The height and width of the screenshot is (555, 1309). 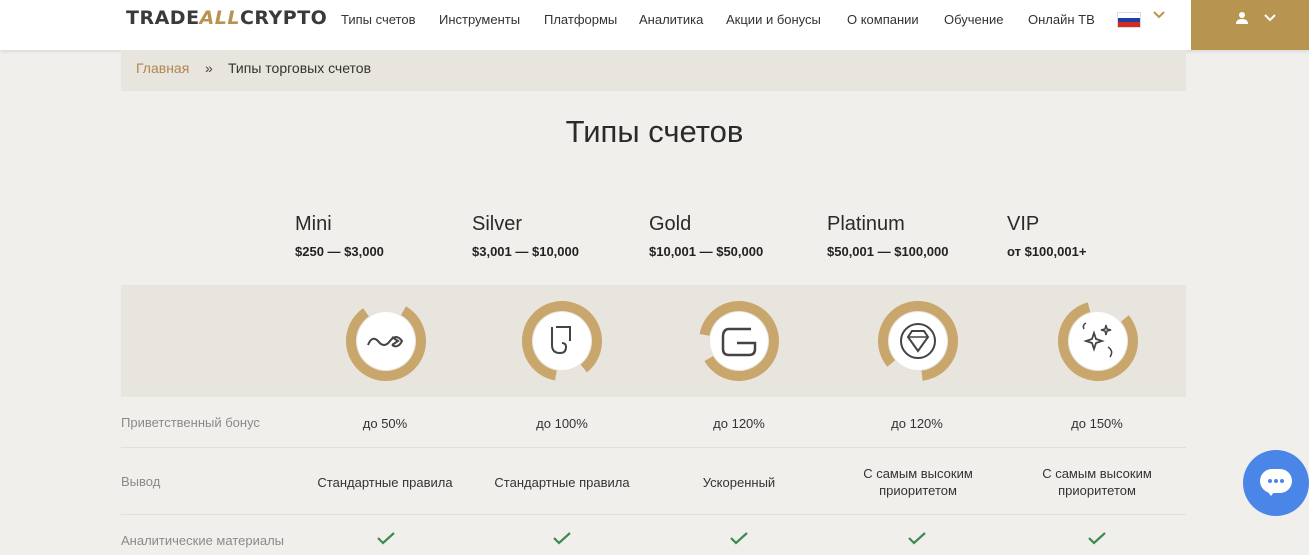 I want to click on logo-text-left: TRADE, so click(x=163, y=18).